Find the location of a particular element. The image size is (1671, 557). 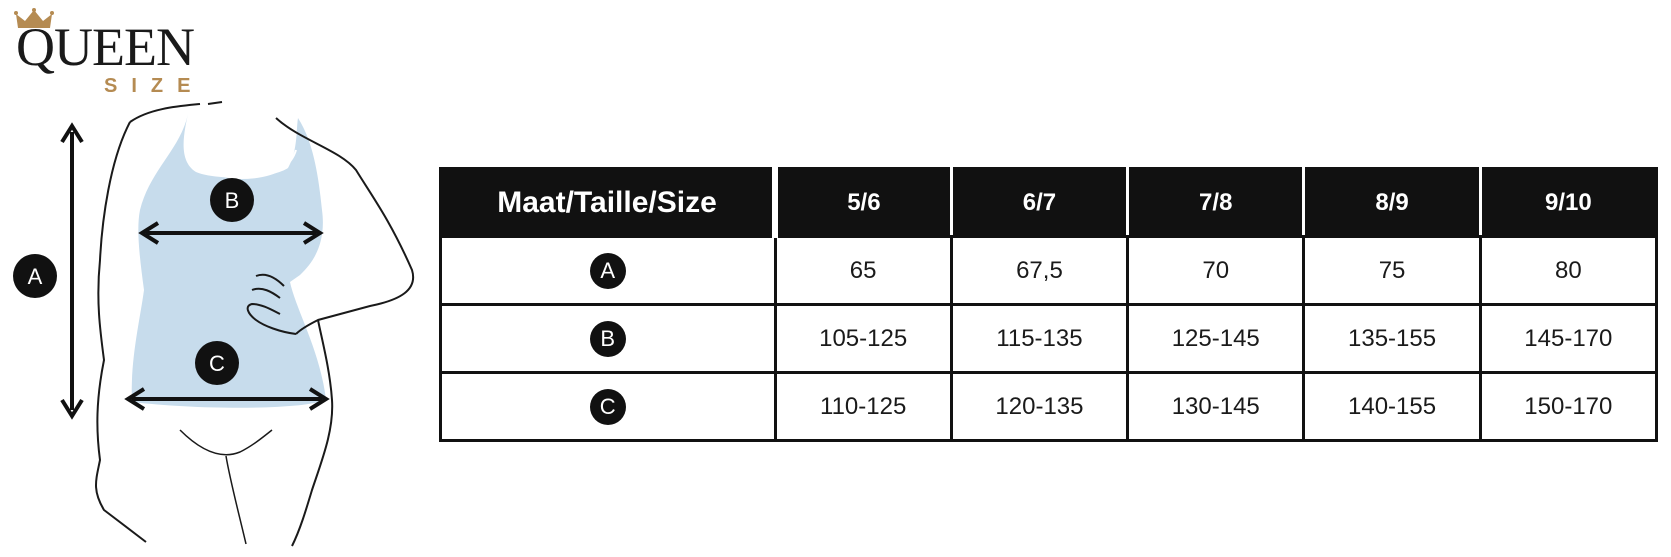

table-header-row: Maat/Taille/Size 5/6 6/7 7/8 8/9 9/10 is located at coordinates (1049, 202).